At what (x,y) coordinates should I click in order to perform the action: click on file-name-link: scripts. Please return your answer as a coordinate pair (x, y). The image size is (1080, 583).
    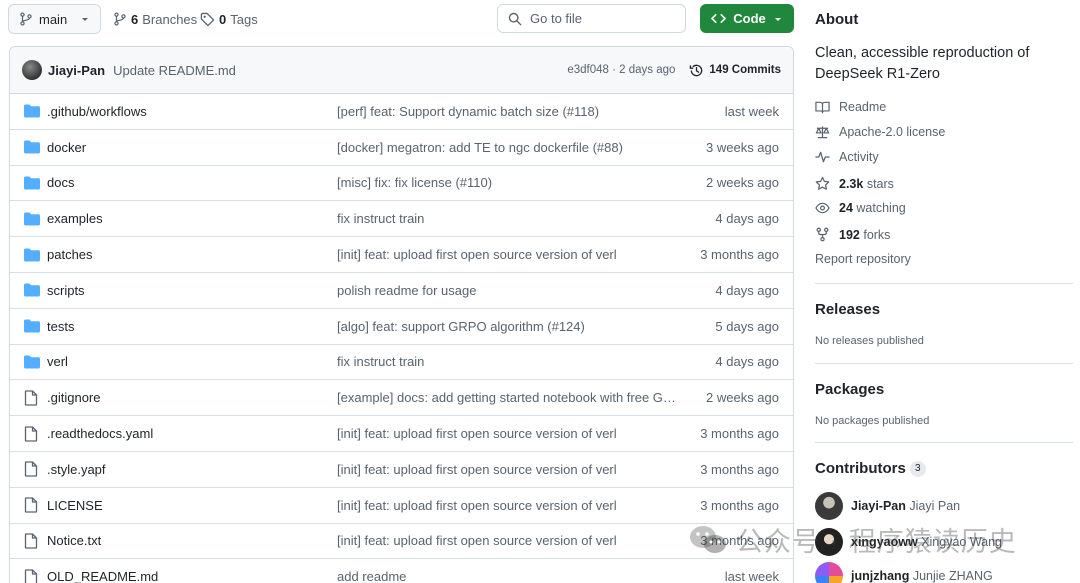
    Looking at the image, I should click on (66, 290).